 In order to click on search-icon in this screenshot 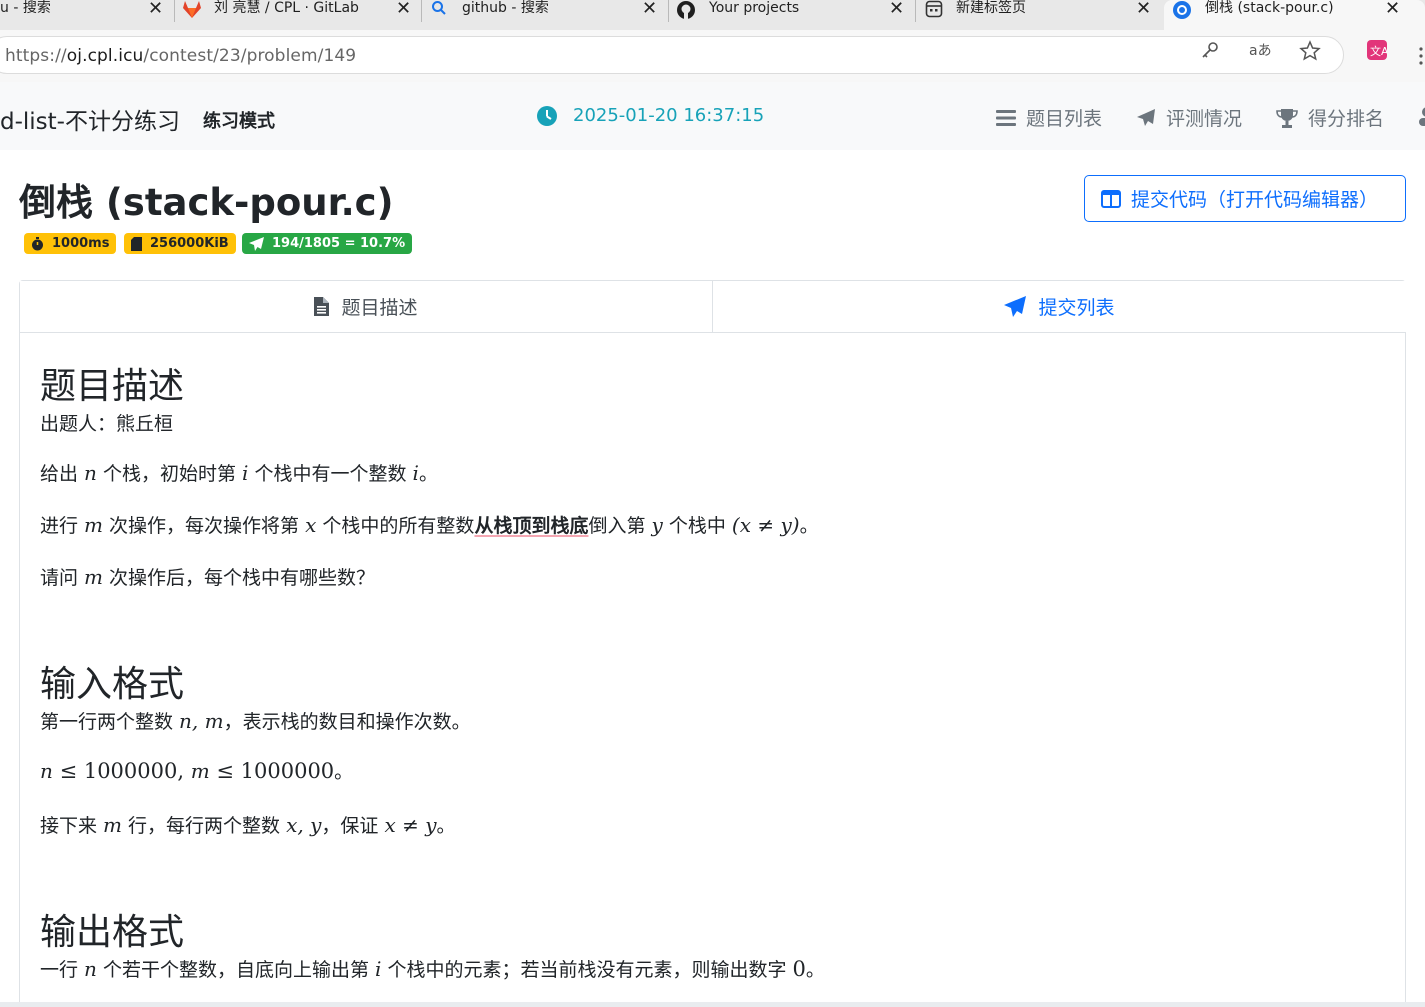, I will do `click(439, 10)`.